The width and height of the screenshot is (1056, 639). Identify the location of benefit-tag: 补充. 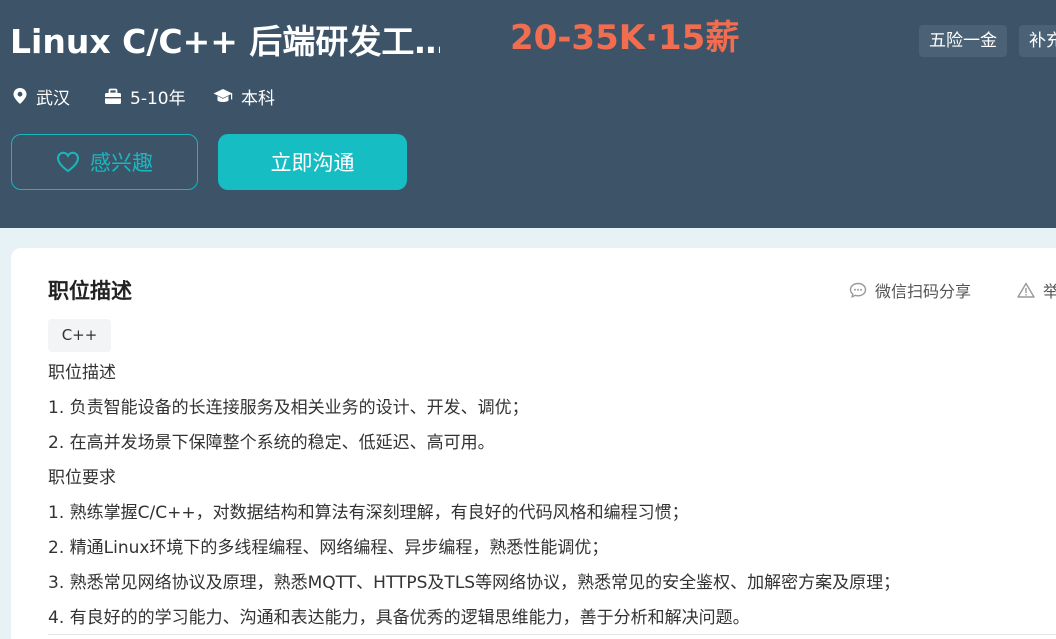
(1037, 41).